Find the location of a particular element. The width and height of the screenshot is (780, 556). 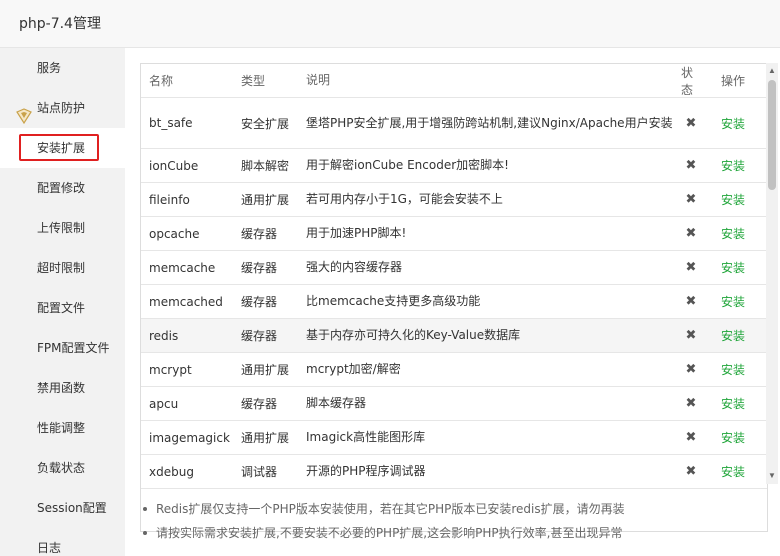

header-op: 操作 is located at coordinates (733, 81).